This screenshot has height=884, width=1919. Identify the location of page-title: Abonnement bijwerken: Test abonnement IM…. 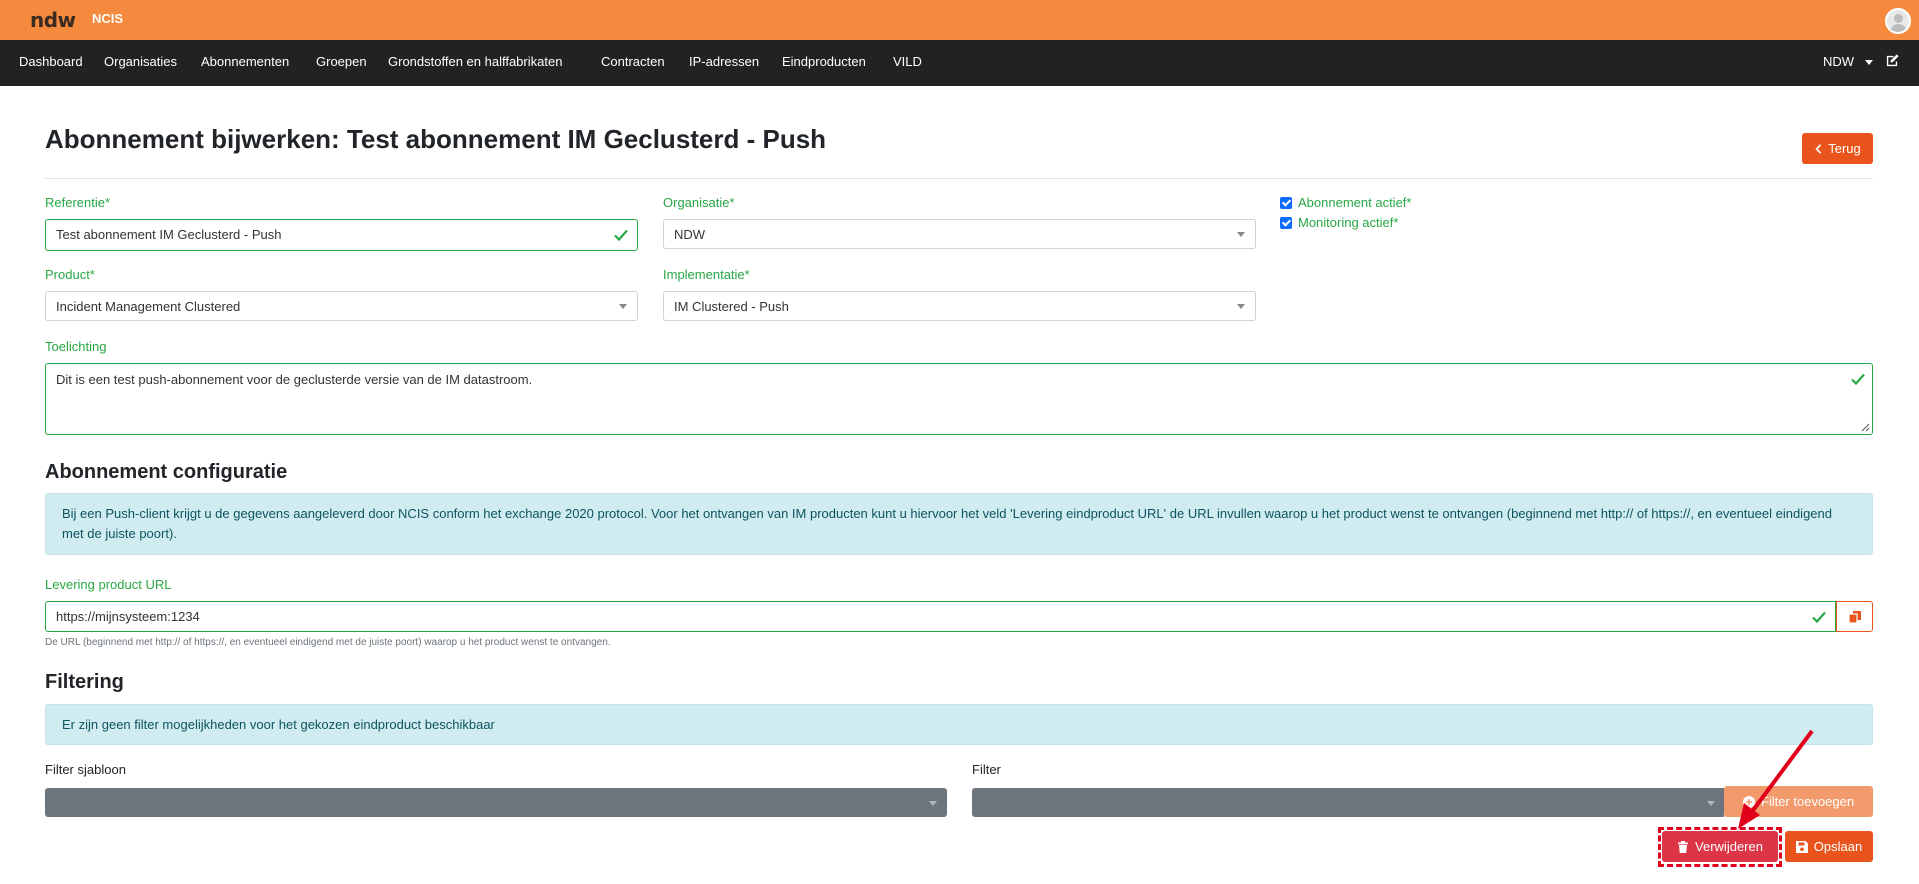
(436, 139).